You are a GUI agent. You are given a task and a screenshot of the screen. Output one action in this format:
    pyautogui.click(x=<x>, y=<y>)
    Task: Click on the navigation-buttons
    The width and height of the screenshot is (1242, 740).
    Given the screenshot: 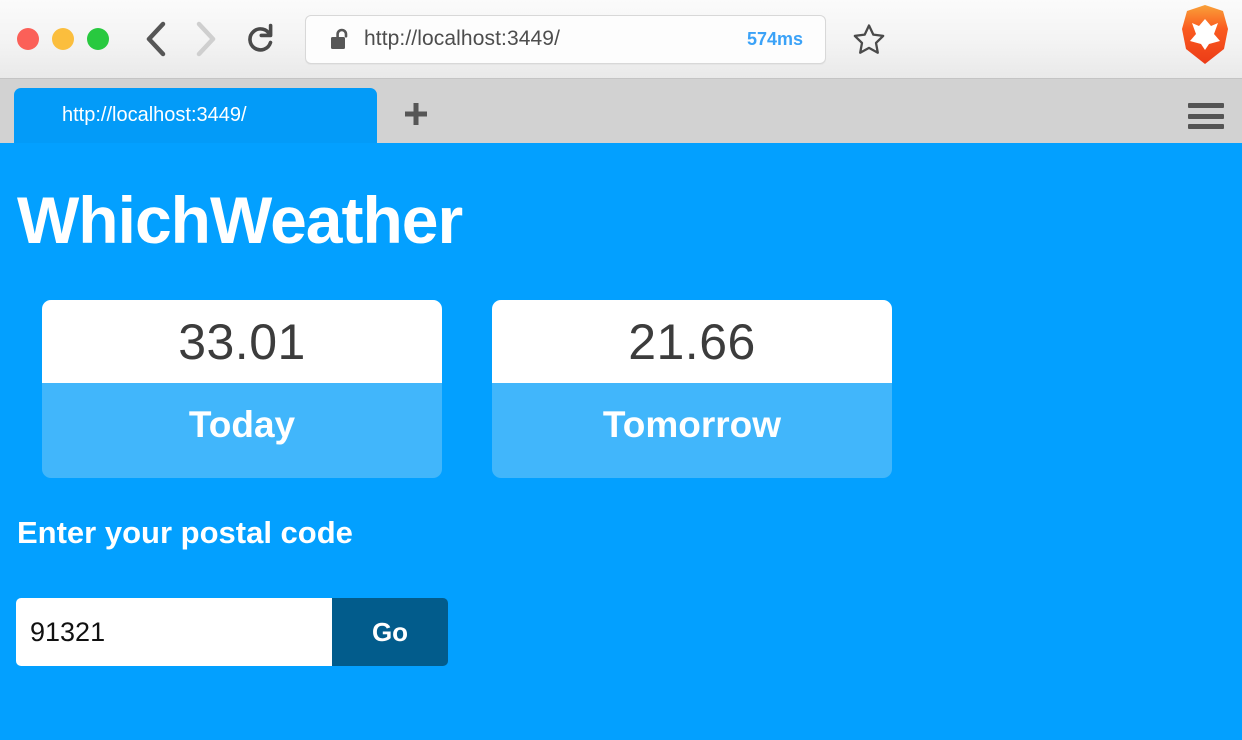 What is the action you would take?
    pyautogui.click(x=181, y=39)
    